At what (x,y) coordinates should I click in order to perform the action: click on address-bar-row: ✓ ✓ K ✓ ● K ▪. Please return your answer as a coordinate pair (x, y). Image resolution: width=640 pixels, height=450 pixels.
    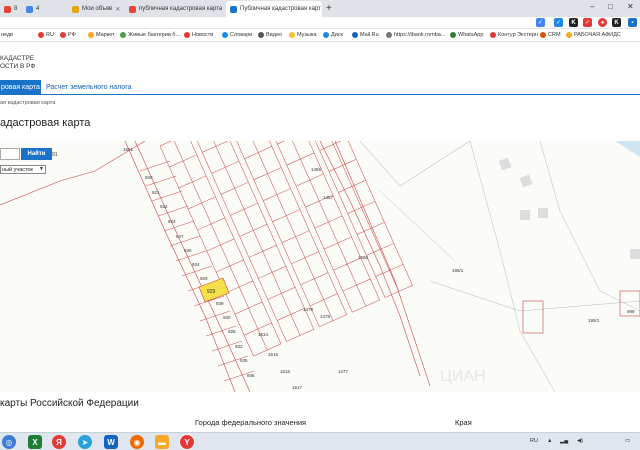
    Looking at the image, I should click on (320, 23).